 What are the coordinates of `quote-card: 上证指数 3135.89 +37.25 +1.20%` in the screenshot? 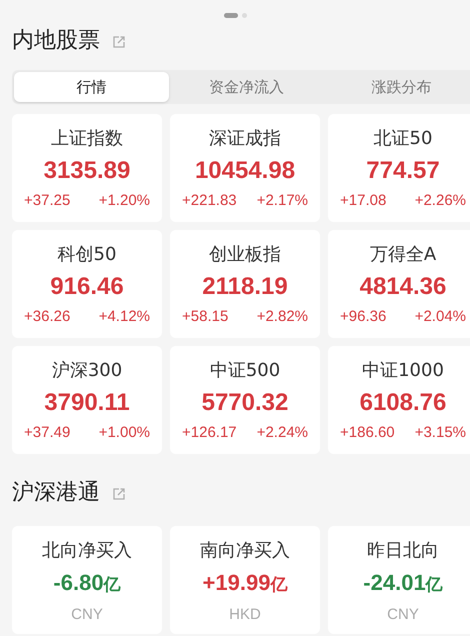 It's located at (87, 168).